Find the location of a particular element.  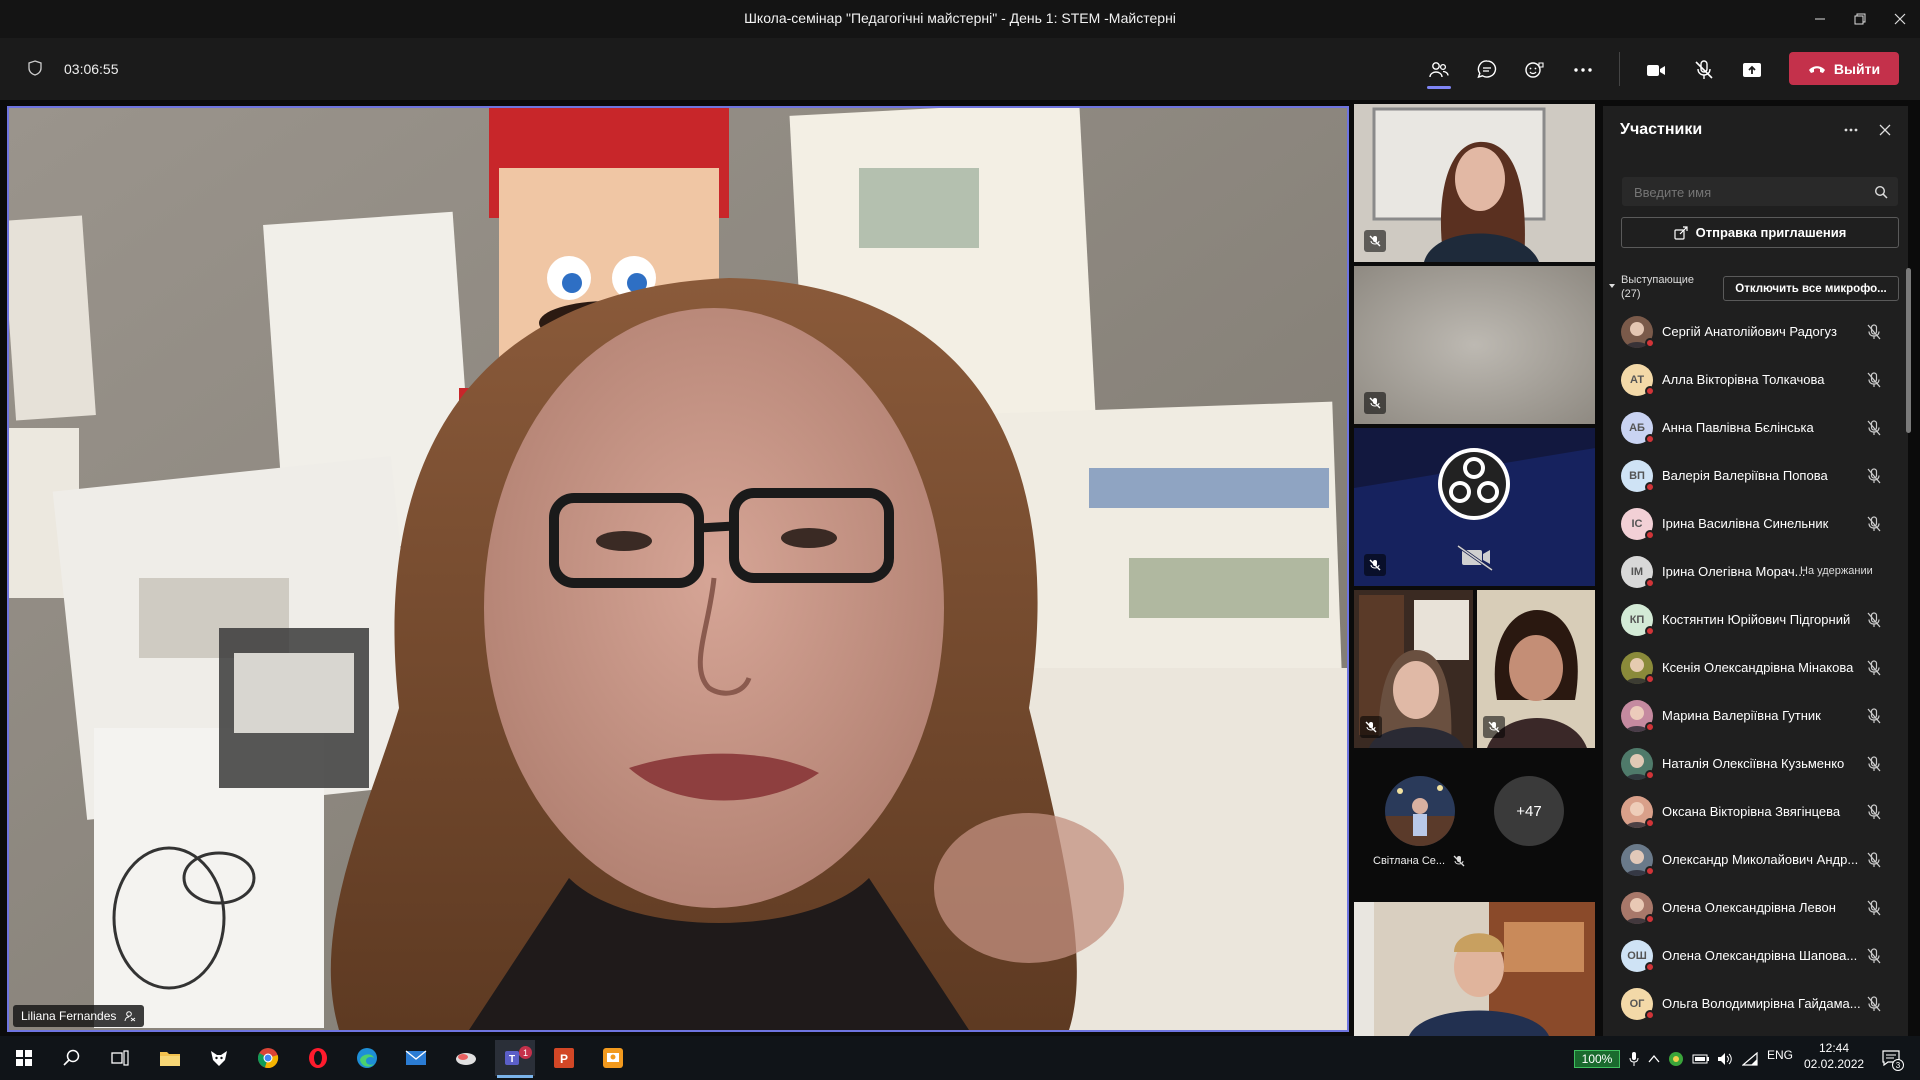

participant-row: ВП Валерія Валеріївна Попова is located at coordinates (1753, 477).